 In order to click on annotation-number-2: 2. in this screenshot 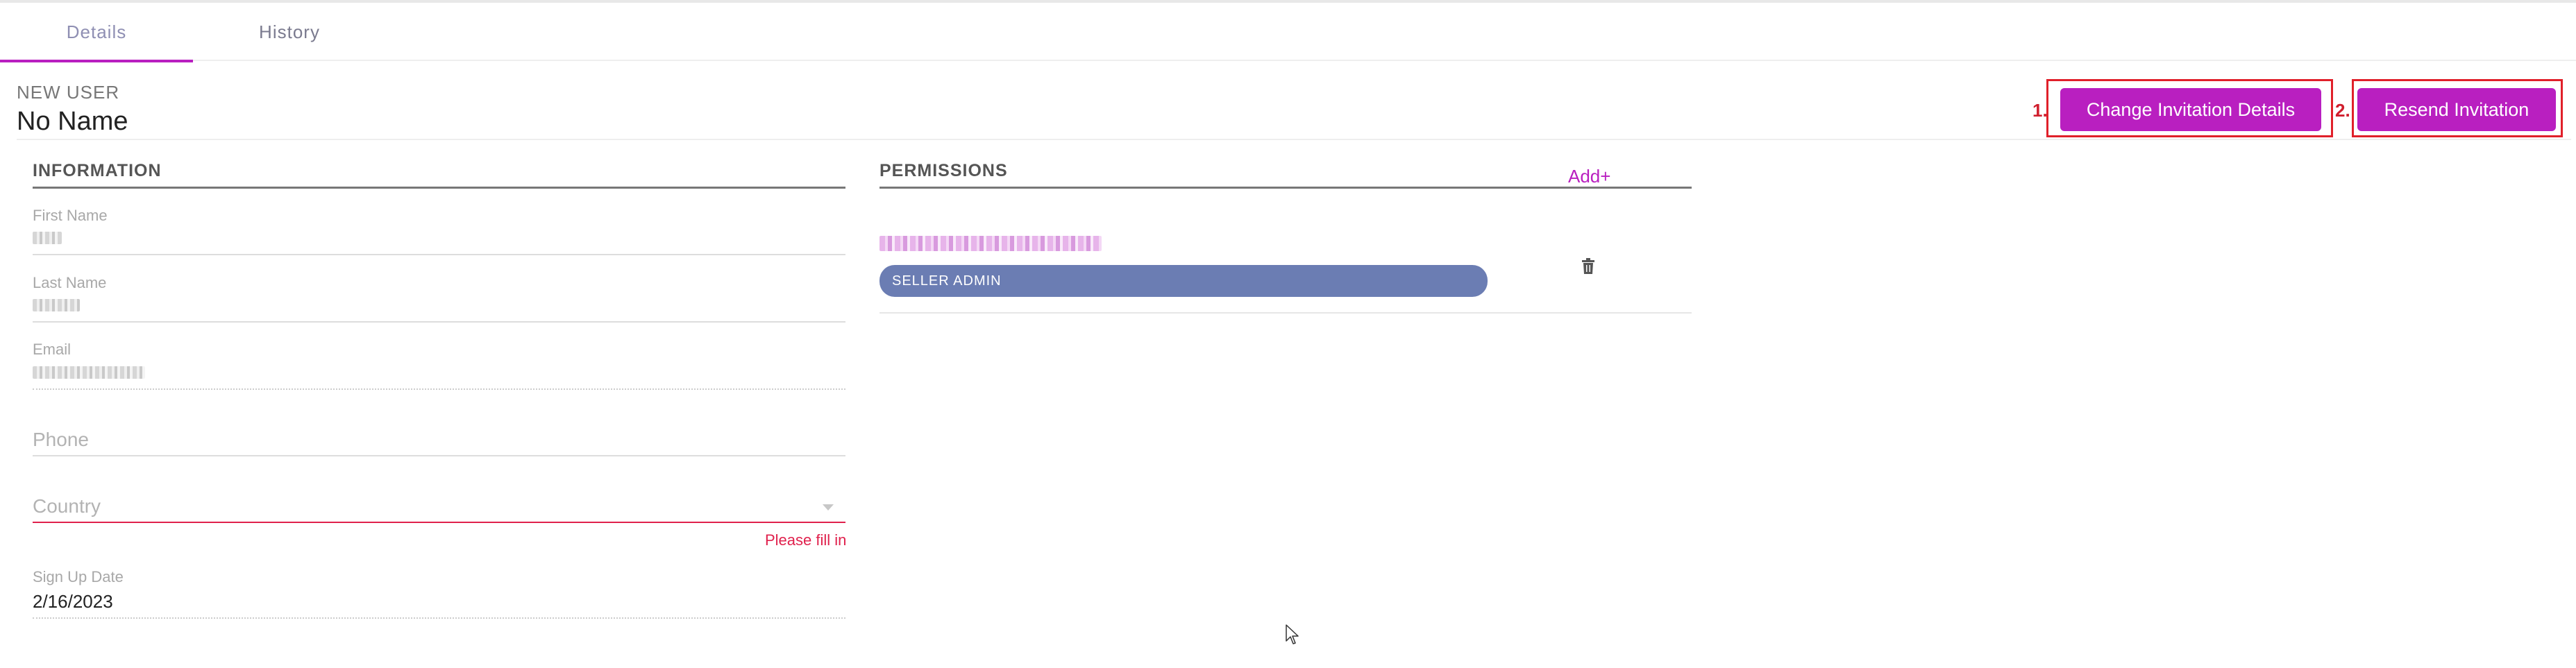, I will do `click(2342, 110)`.